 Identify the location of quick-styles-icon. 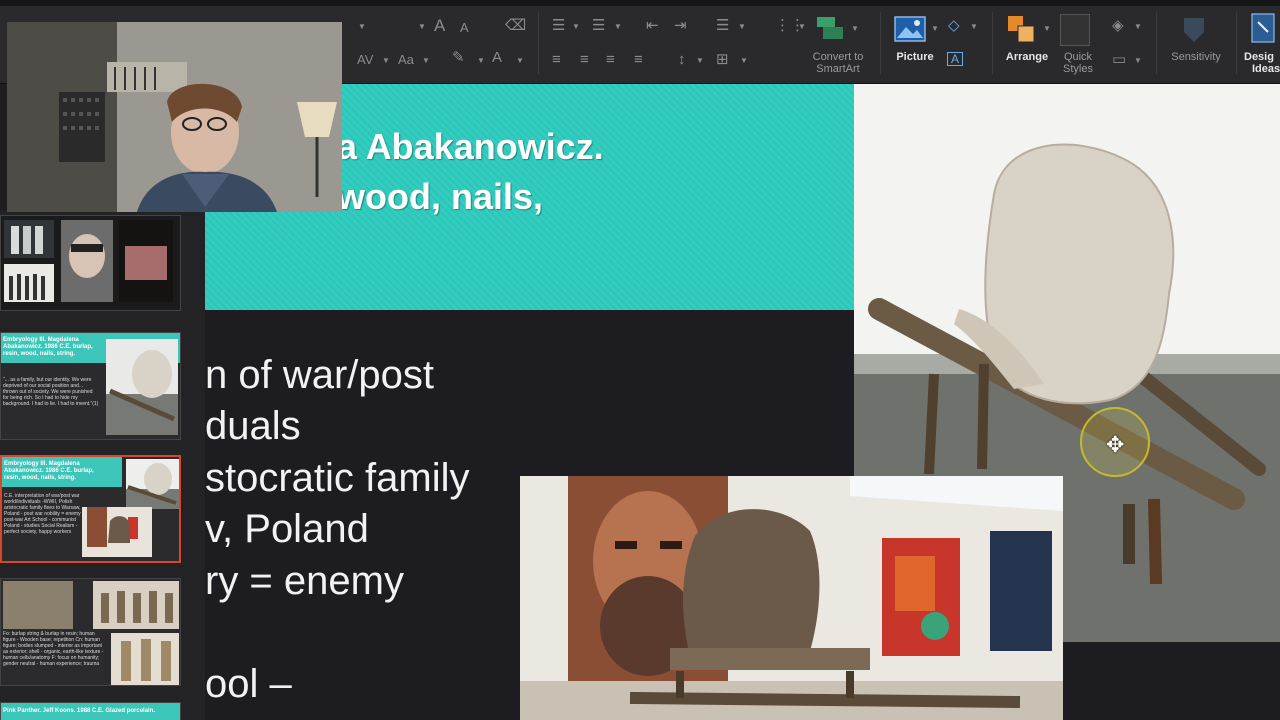
(1075, 30).